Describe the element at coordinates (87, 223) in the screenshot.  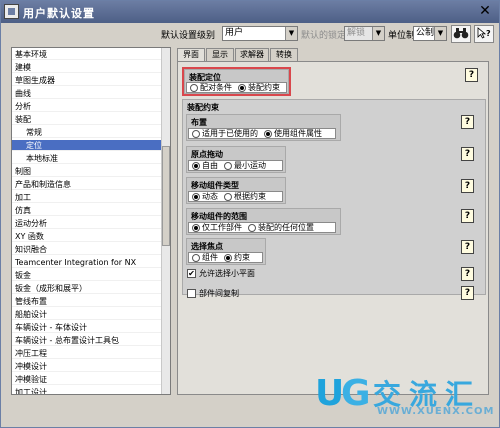
I see `list-item: 运动分析` at that location.